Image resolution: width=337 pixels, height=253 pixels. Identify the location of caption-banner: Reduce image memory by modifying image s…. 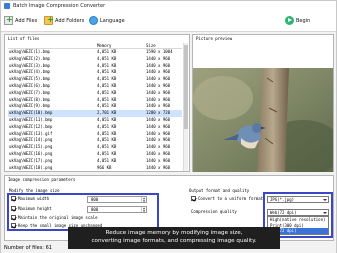
(174, 238).